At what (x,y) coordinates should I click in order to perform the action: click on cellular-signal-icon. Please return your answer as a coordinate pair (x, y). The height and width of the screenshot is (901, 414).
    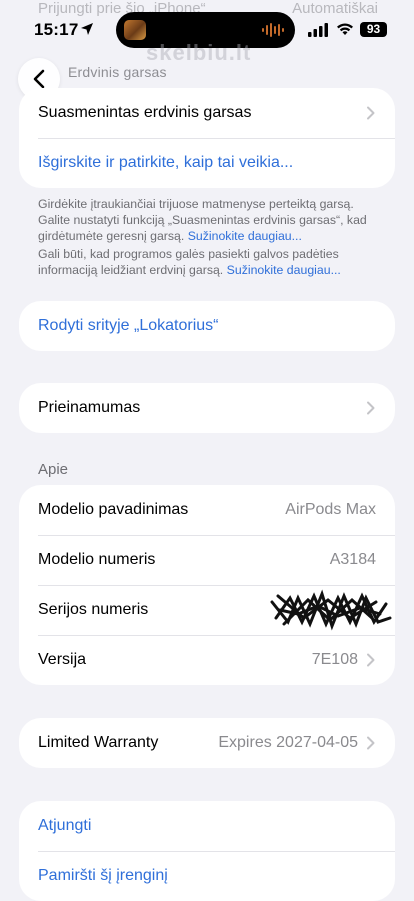
    Looking at the image, I should click on (318, 30).